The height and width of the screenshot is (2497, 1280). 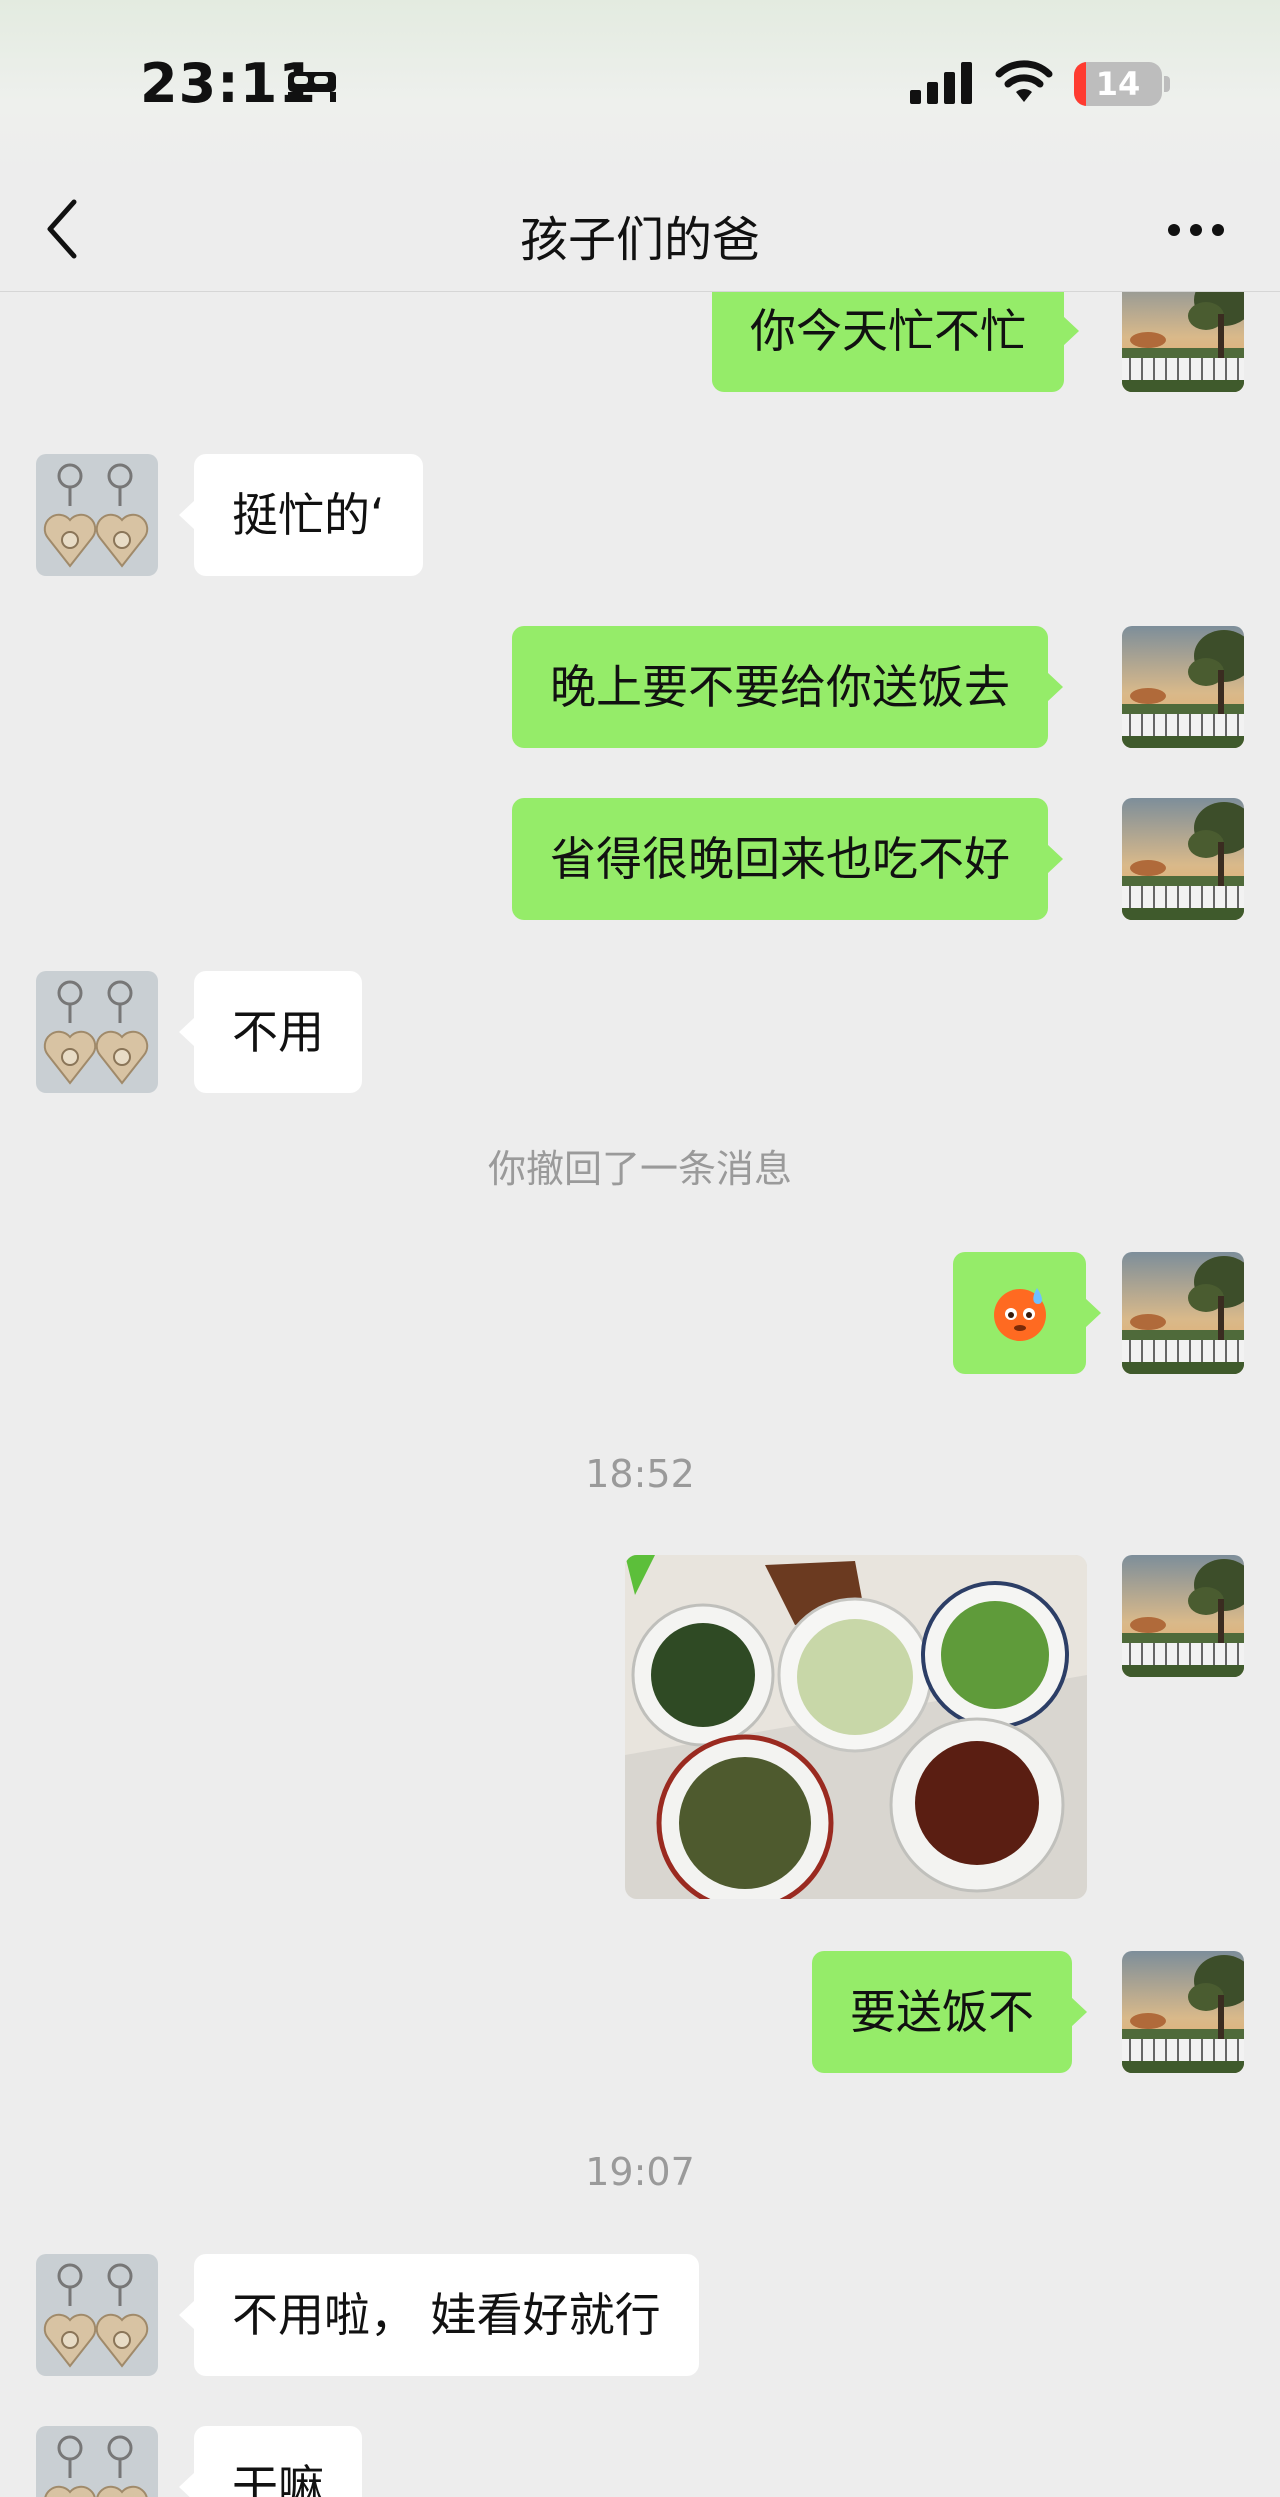 I want to click on chat-title: 孩子们的爸, so click(x=639, y=240).